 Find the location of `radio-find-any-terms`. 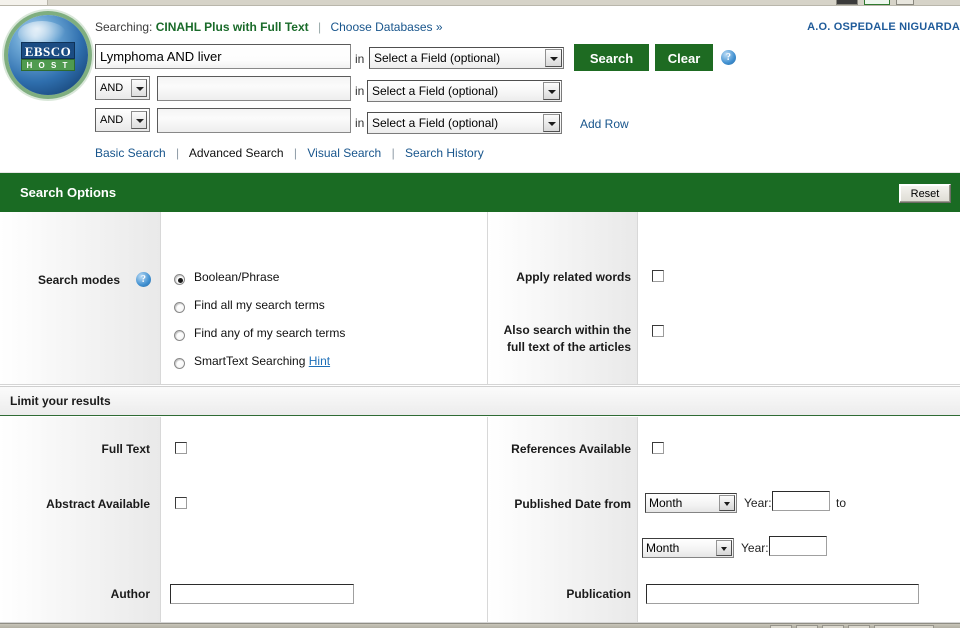

radio-find-any-terms is located at coordinates (179, 335).